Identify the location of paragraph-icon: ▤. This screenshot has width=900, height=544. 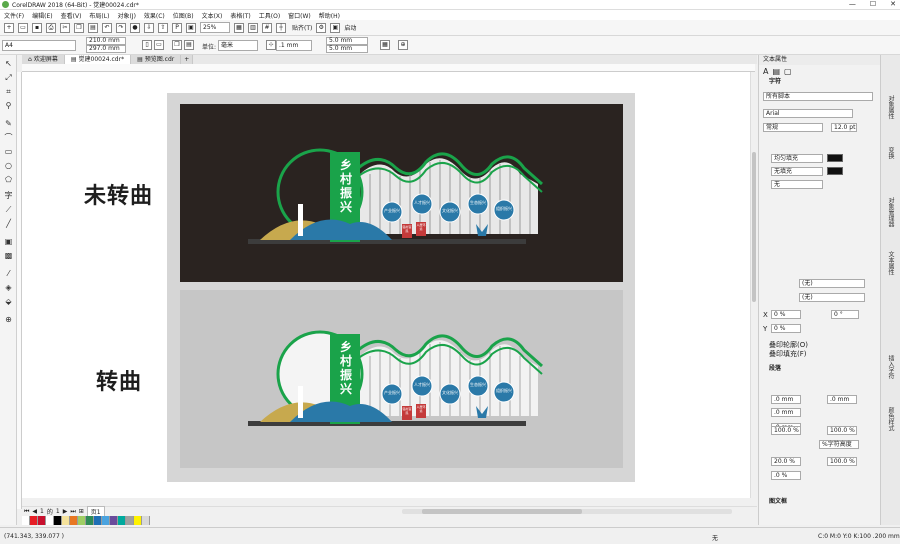
(776, 71).